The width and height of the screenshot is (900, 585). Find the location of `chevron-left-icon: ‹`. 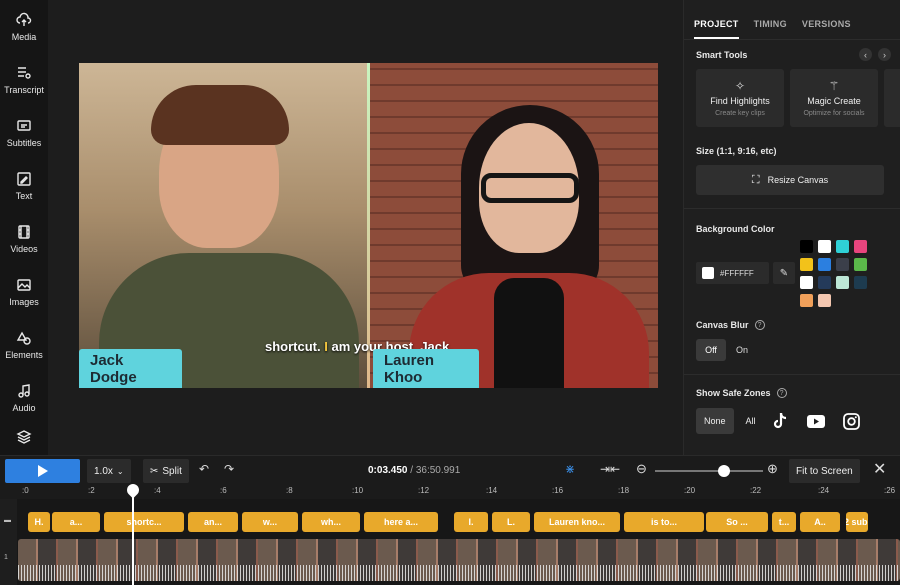

chevron-left-icon: ‹ is located at coordinates (865, 54).